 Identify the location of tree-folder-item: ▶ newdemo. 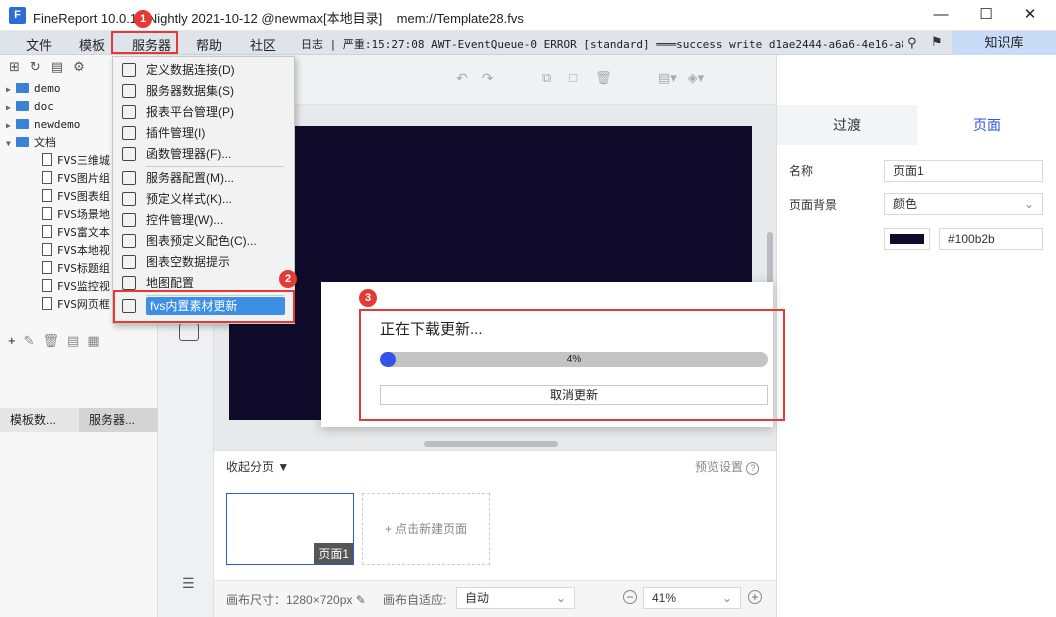
(43, 125).